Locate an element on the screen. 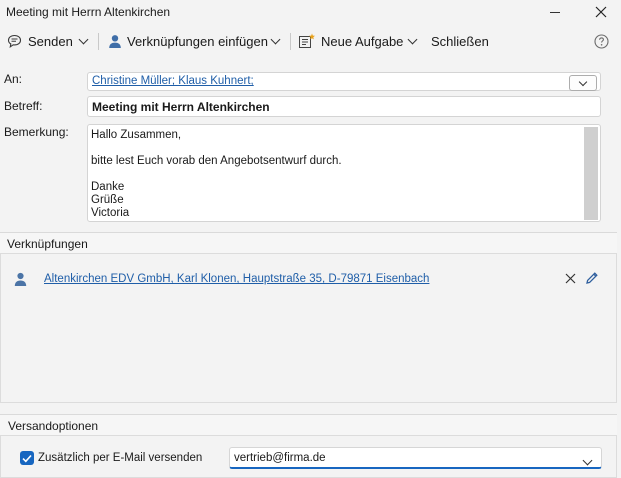 This screenshot has width=621, height=478. insert-links-button: Verknüpfungen einfügen is located at coordinates (188, 41).